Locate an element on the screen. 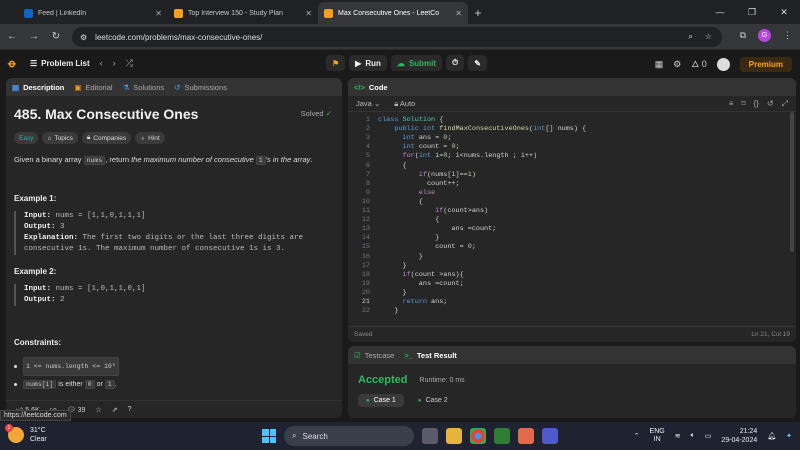 This screenshot has height=450, width=800. output-value: 2 is located at coordinates (60, 300).